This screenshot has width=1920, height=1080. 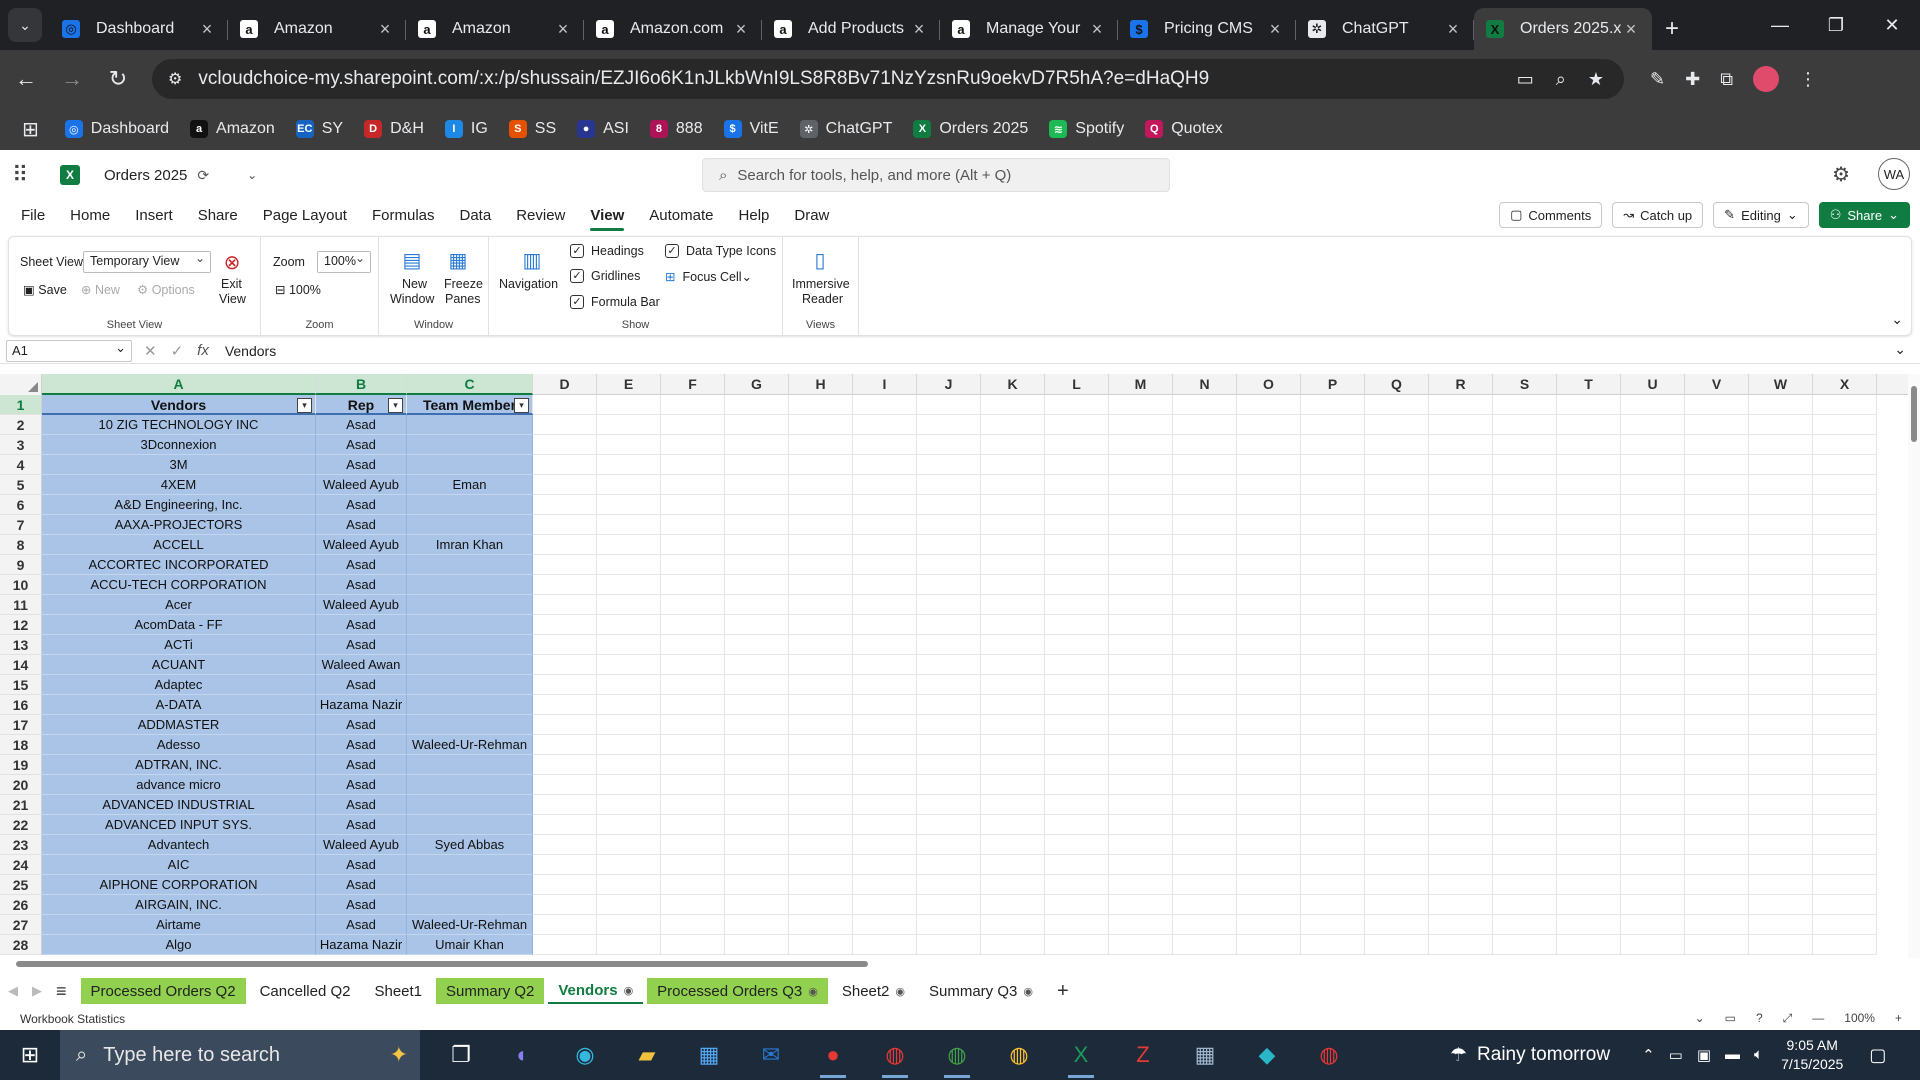 What do you see at coordinates (21, 585) in the screenshot?
I see `row-header: 10` at bounding box center [21, 585].